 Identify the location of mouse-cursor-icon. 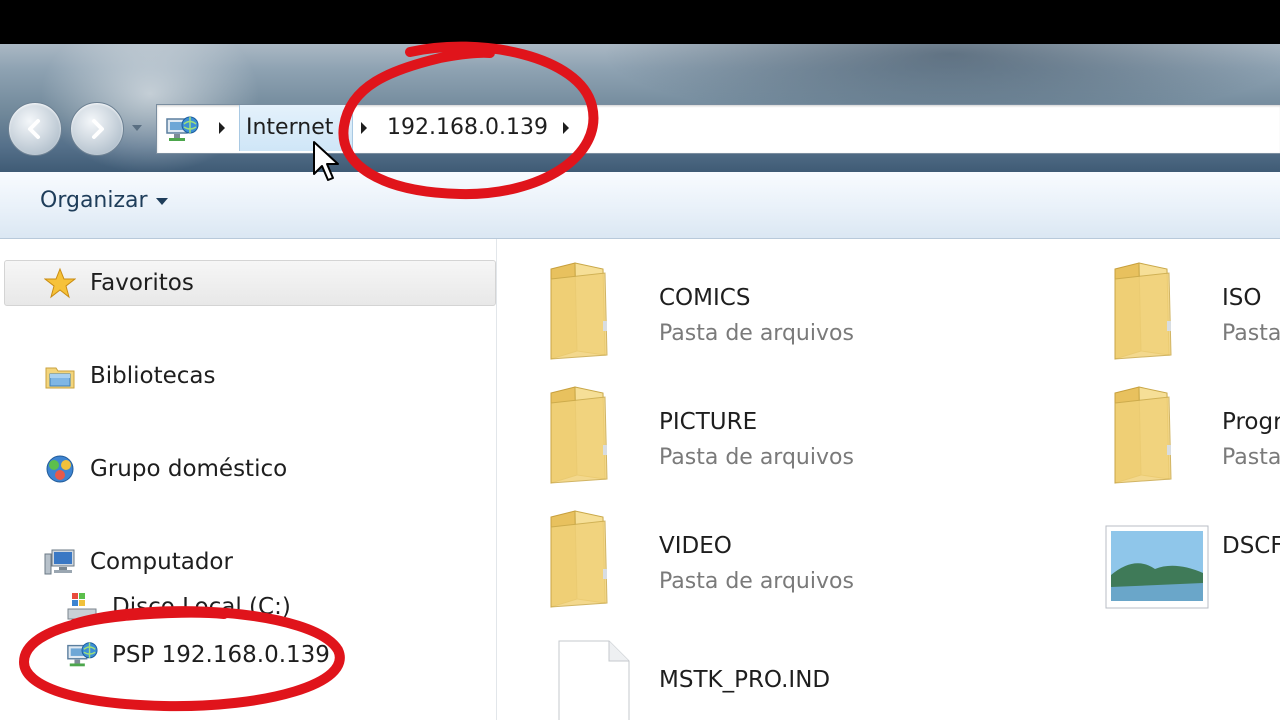
(326, 161).